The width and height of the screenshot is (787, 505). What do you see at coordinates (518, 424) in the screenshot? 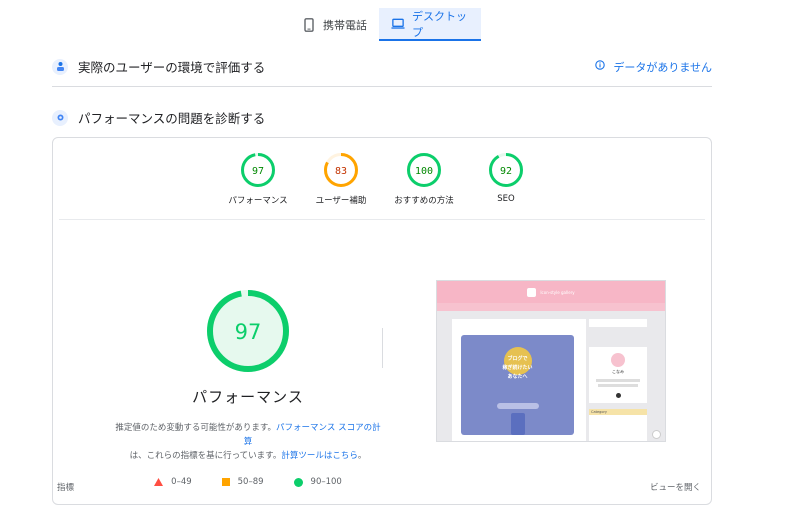
I see `hero-figure` at bounding box center [518, 424].